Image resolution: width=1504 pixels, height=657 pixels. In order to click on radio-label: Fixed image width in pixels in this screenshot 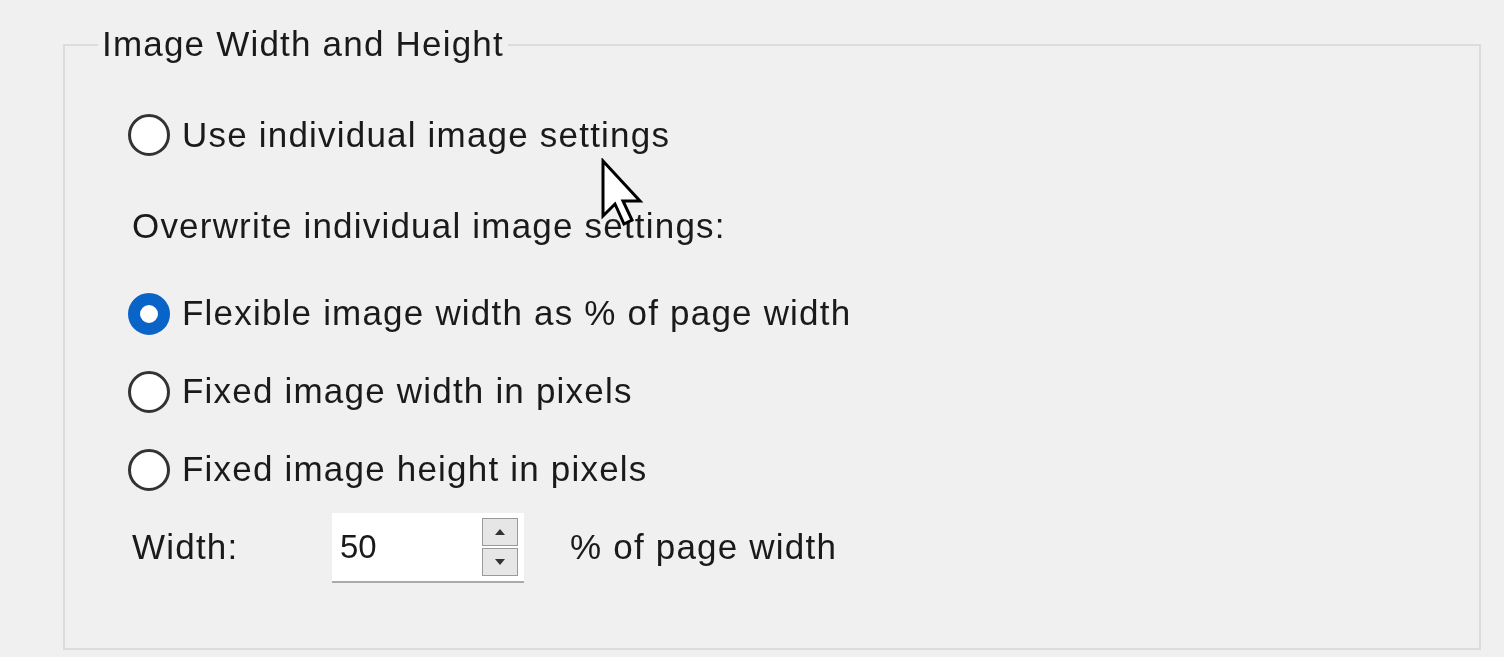, I will do `click(407, 391)`.